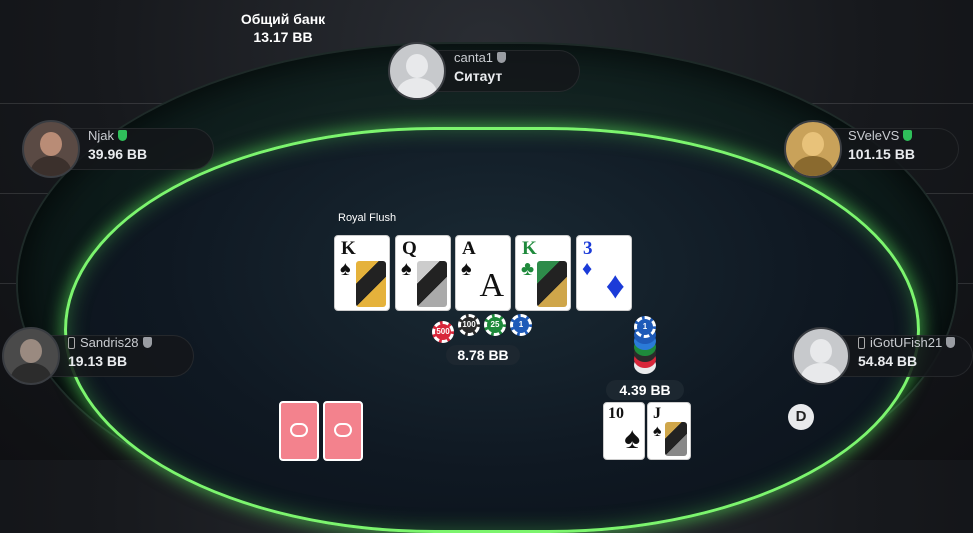 This screenshot has width=973, height=533. Describe the element at coordinates (101, 135) in the screenshot. I see `player-name: Njak` at that location.